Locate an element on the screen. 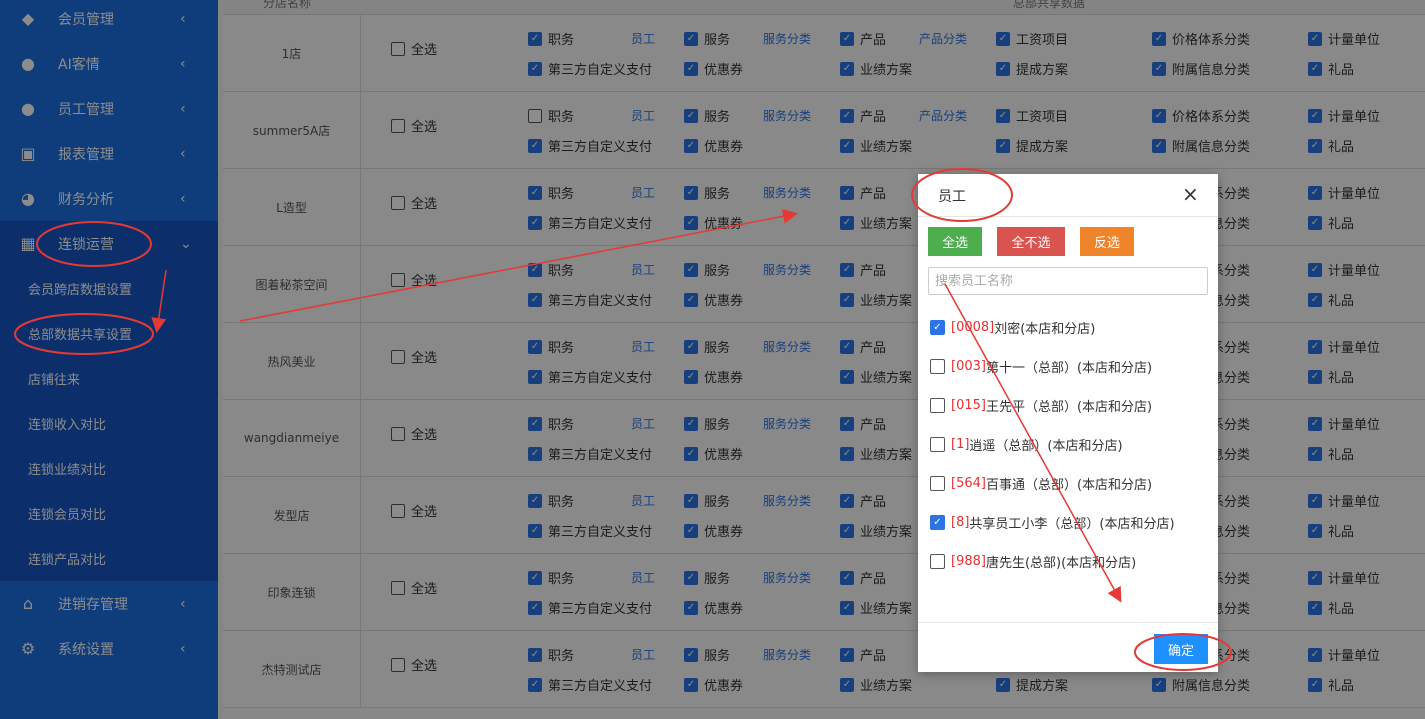 Image resolution: width=1425 pixels, height=719 pixels. employee-item: [988] 唐先生(总部)(本店和分店) is located at coordinates (1033, 561).